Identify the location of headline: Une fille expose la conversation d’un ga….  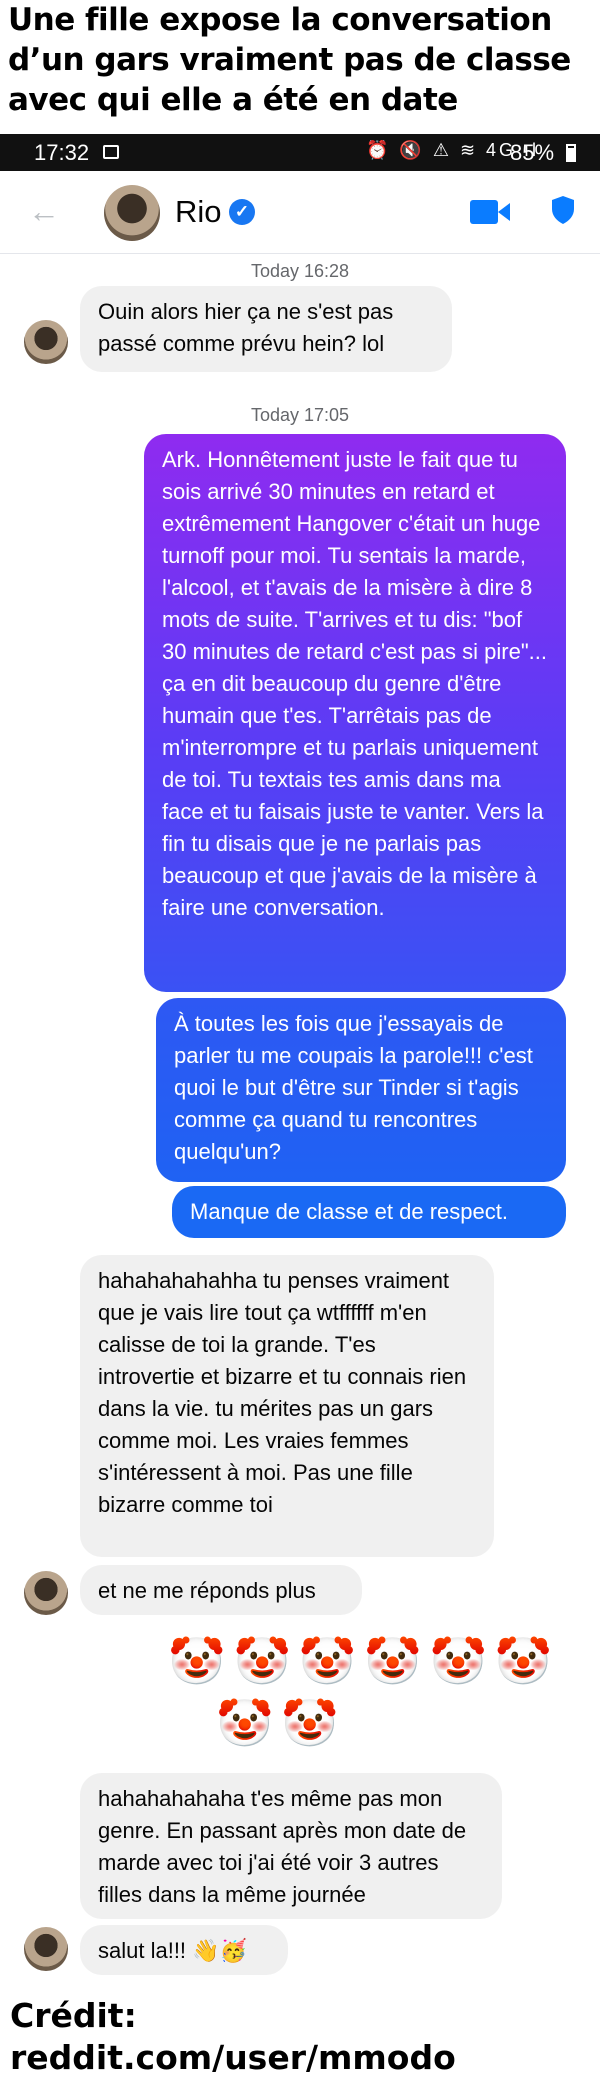
(289, 60).